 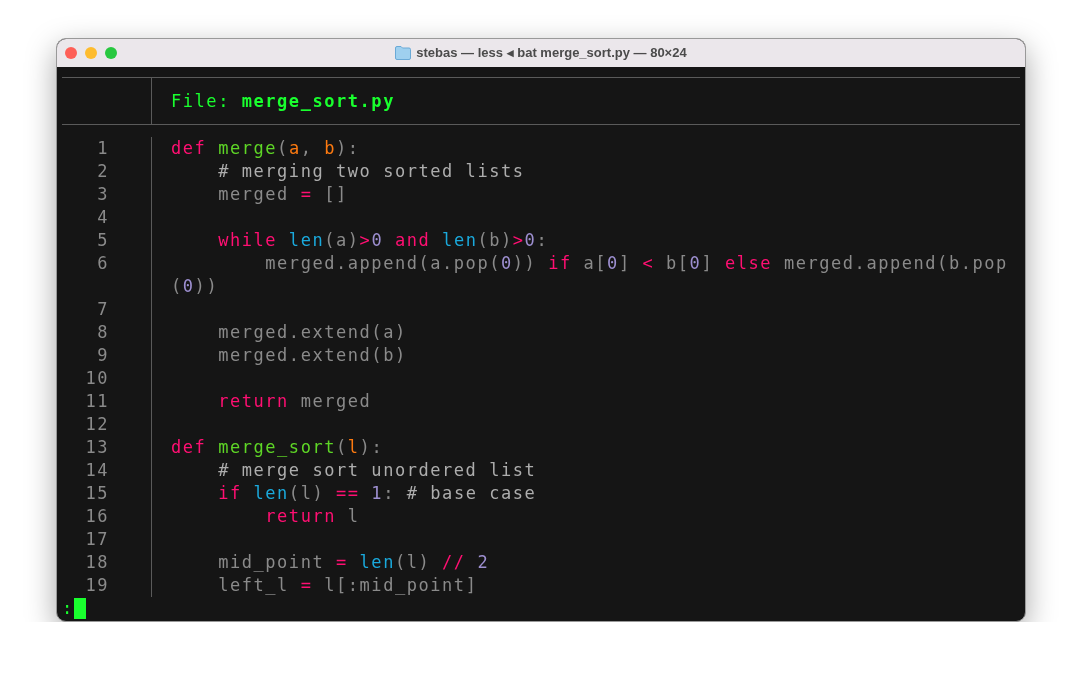 What do you see at coordinates (103, 217) in the screenshot?
I see `line-number: 4` at bounding box center [103, 217].